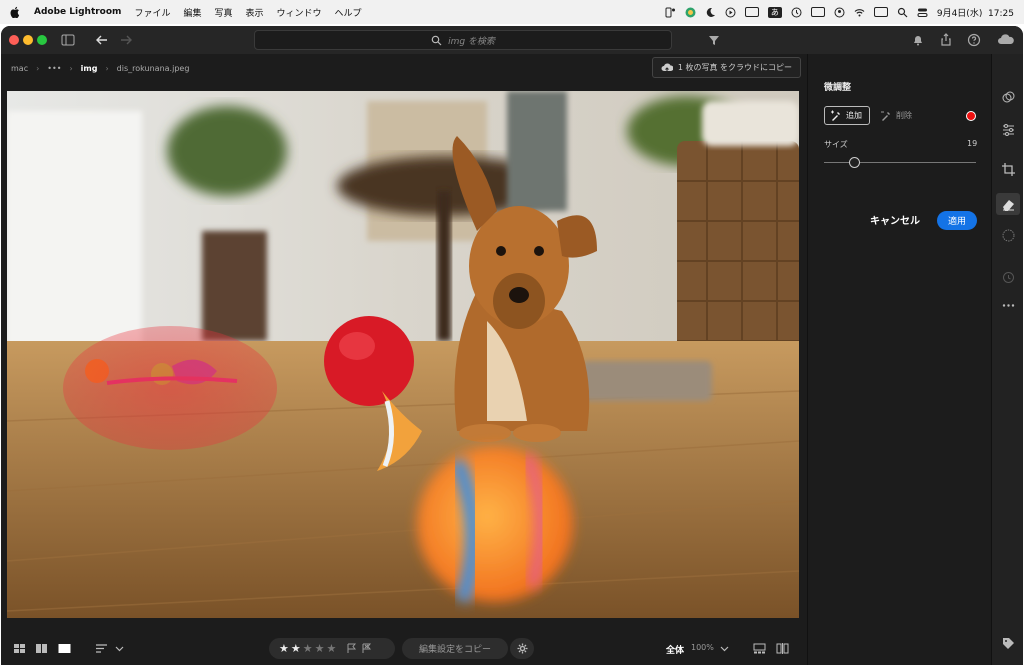 The width and height of the screenshot is (1024, 665). What do you see at coordinates (19, 68) in the screenshot?
I see `breadcrumb-item: mac` at bounding box center [19, 68].